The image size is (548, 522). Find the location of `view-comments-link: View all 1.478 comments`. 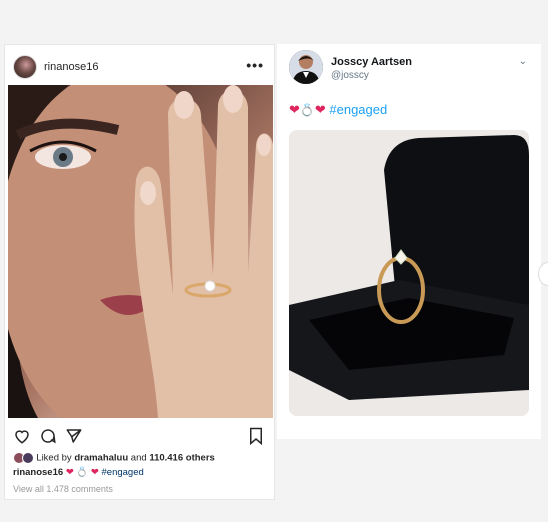

view-comments-link: View all 1.478 comments is located at coordinates (63, 489).